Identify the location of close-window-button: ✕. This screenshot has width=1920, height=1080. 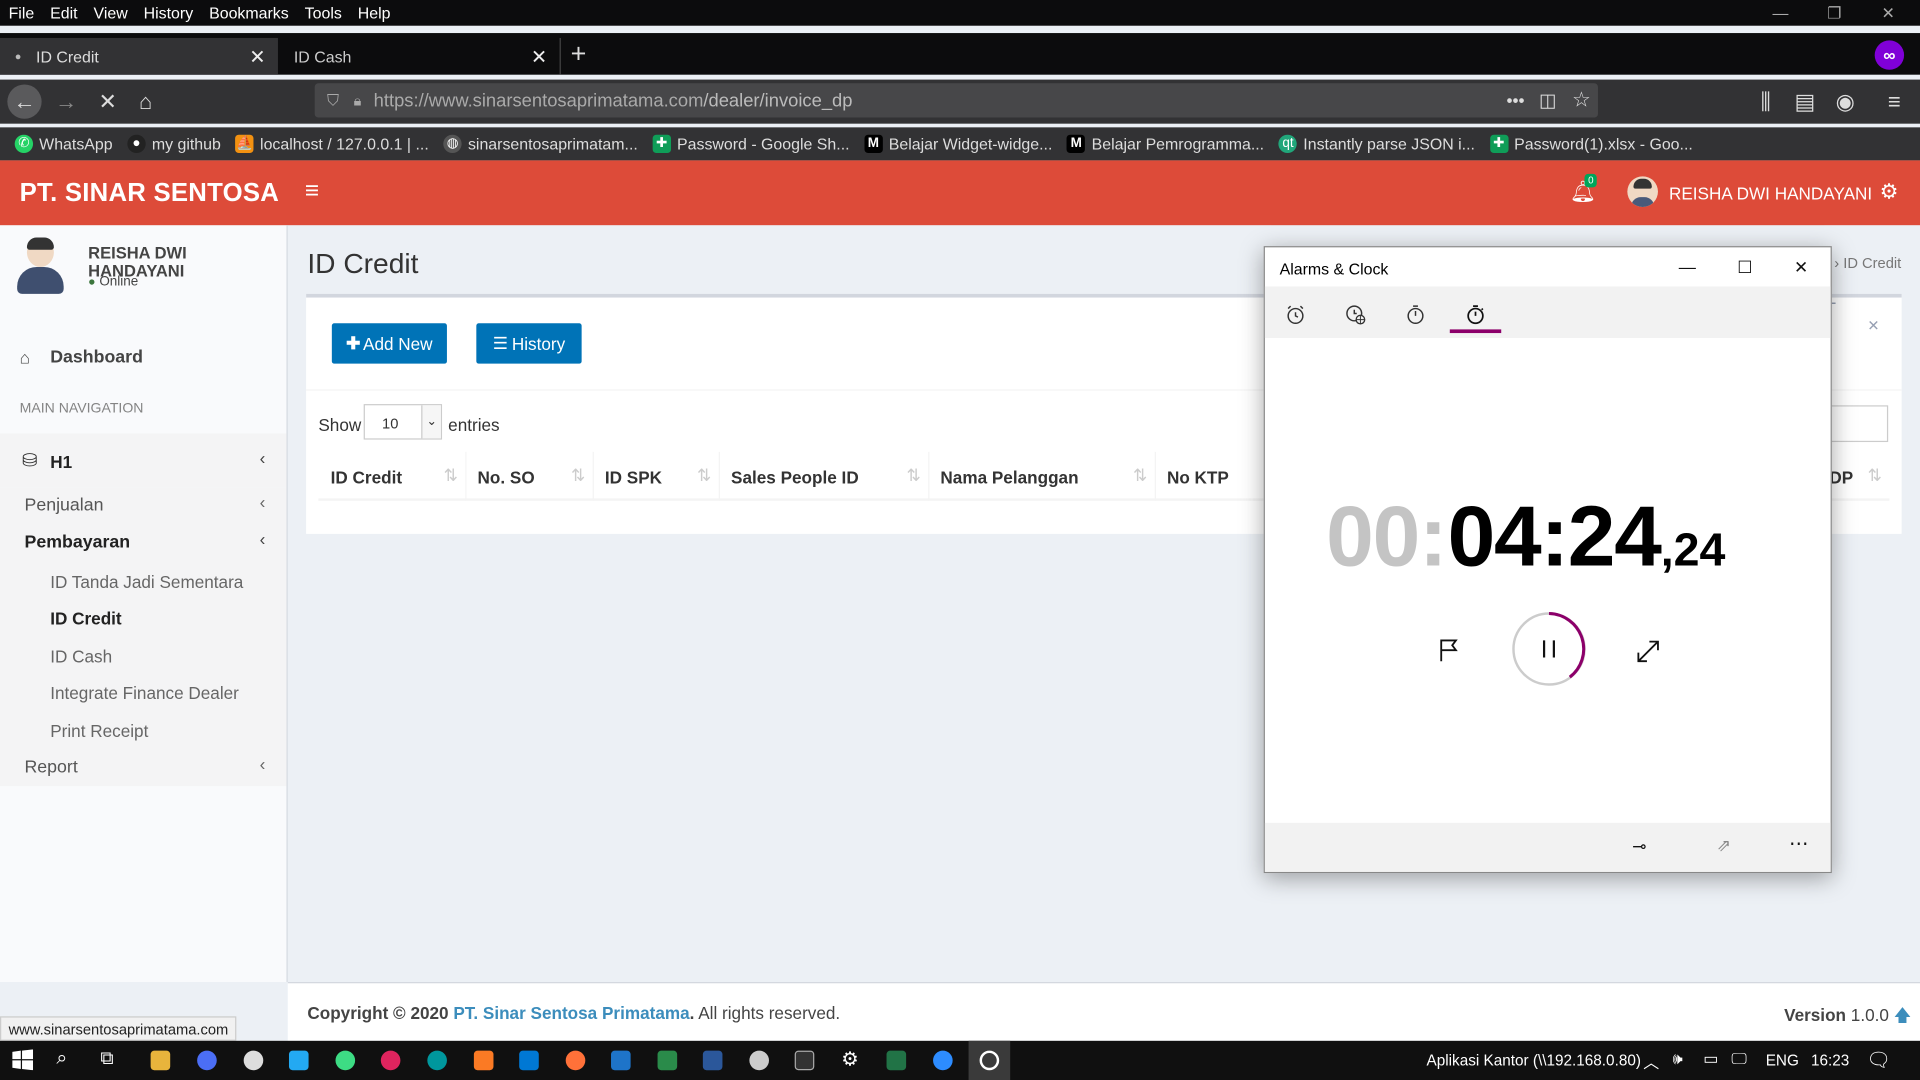
(1888, 13).